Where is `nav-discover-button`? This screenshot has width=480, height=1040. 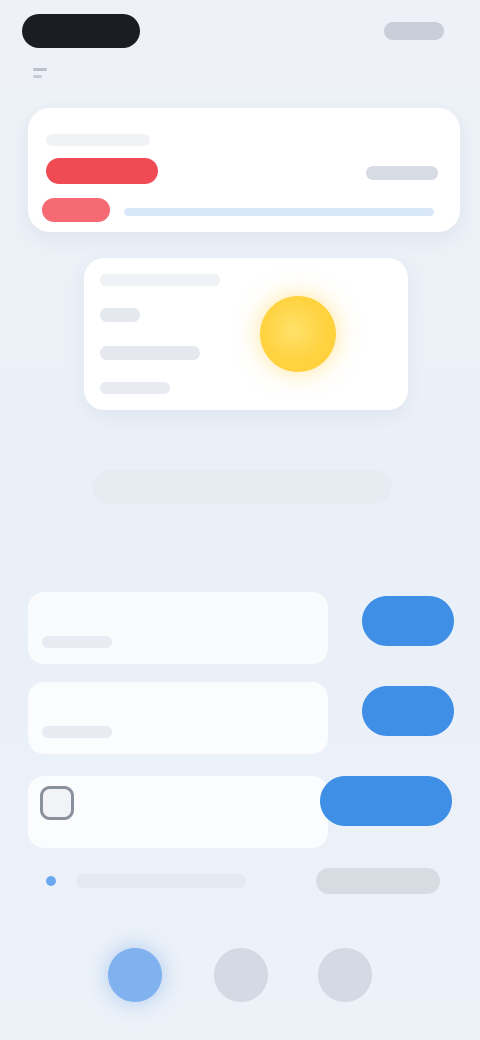 nav-discover-button is located at coordinates (241, 975).